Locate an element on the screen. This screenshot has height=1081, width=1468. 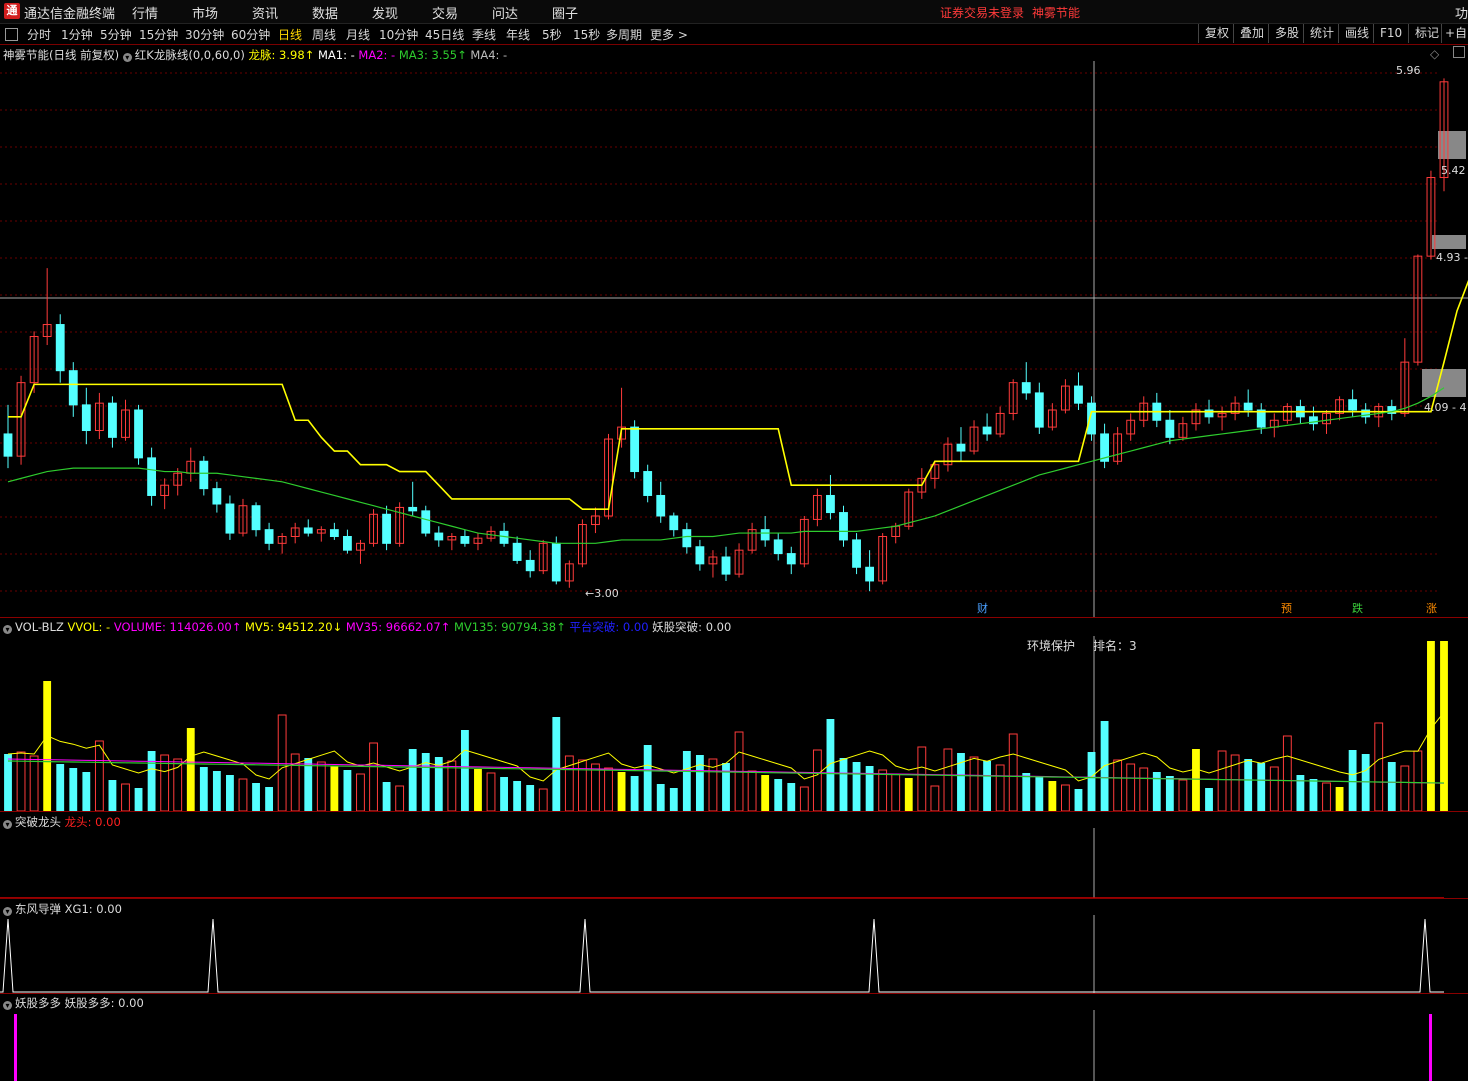
period-30min: 30分钟 is located at coordinates (204, 34).